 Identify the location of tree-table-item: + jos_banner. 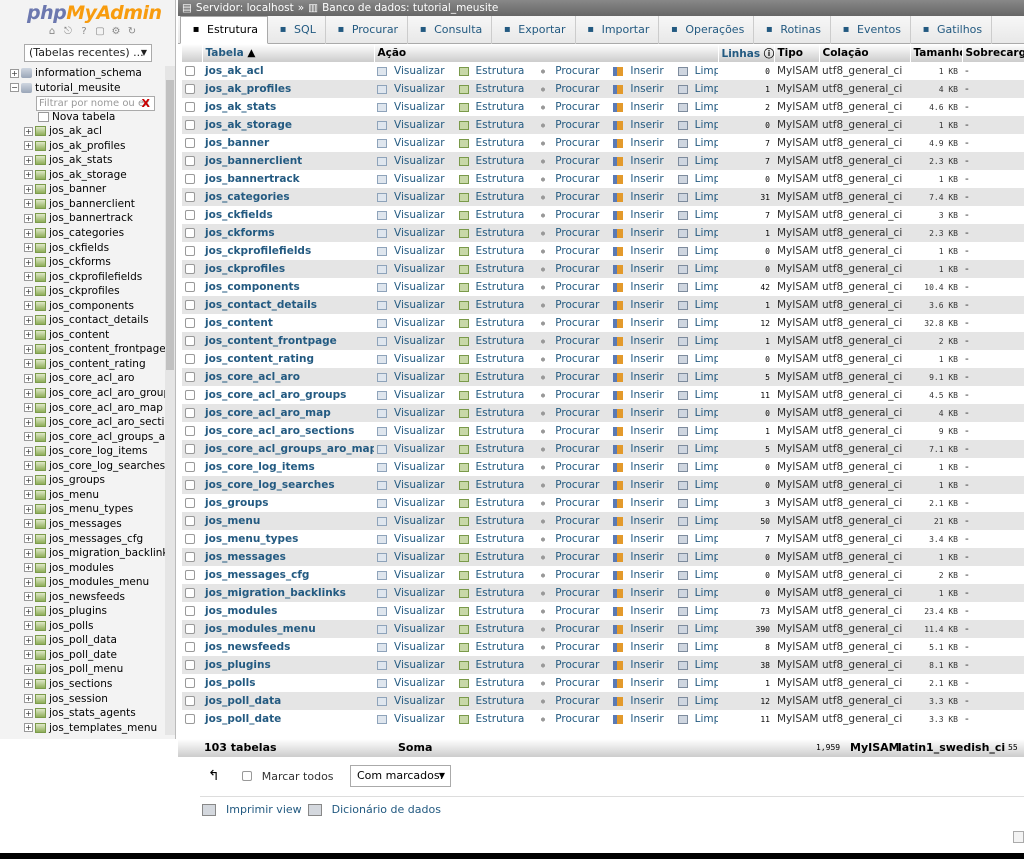
(89, 189).